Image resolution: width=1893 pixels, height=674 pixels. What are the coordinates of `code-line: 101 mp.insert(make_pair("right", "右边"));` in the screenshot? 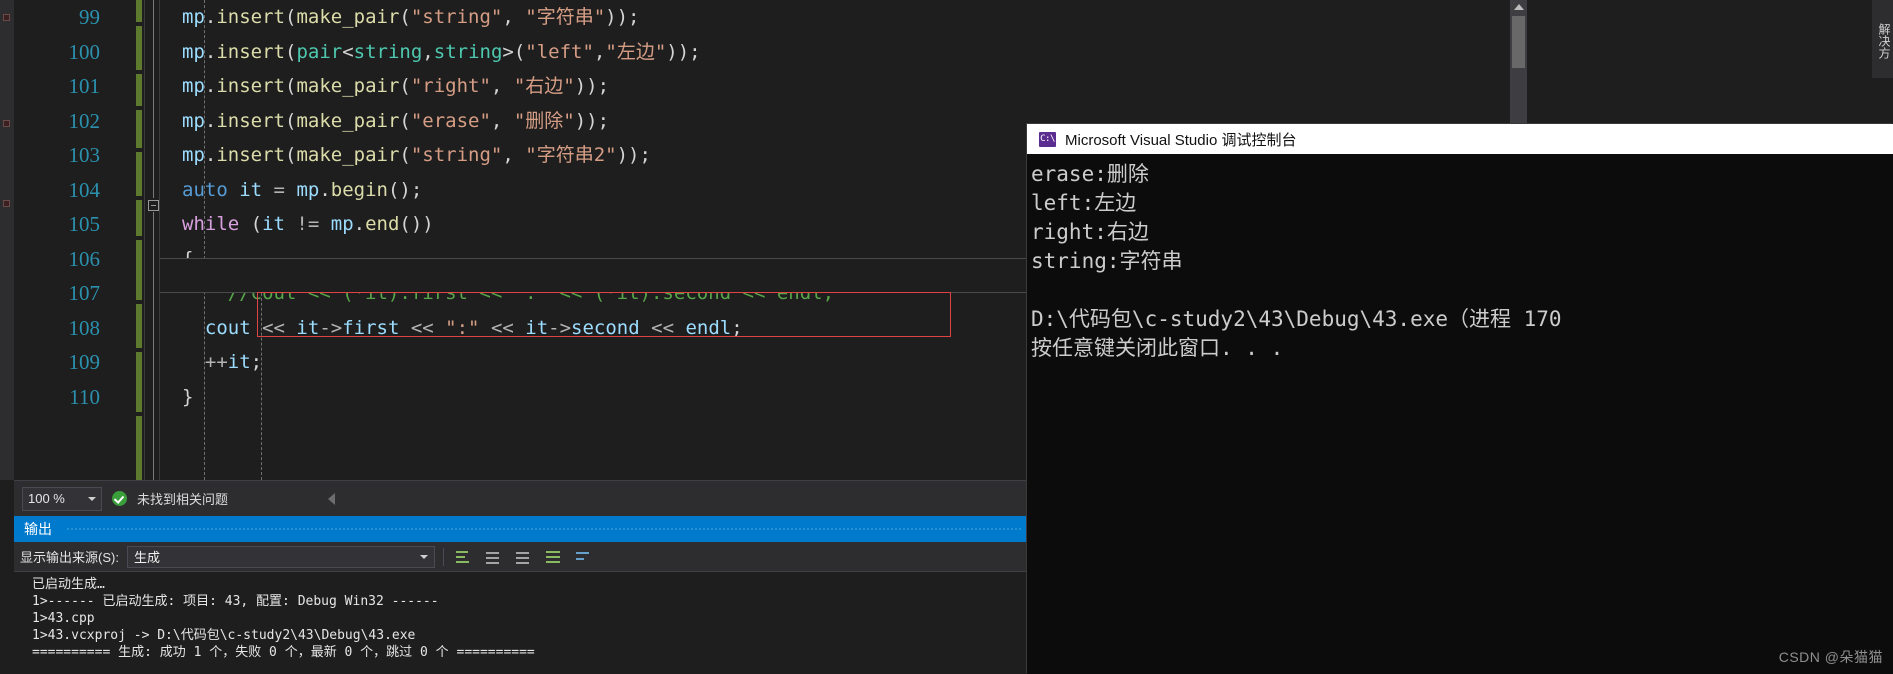 It's located at (520, 86).